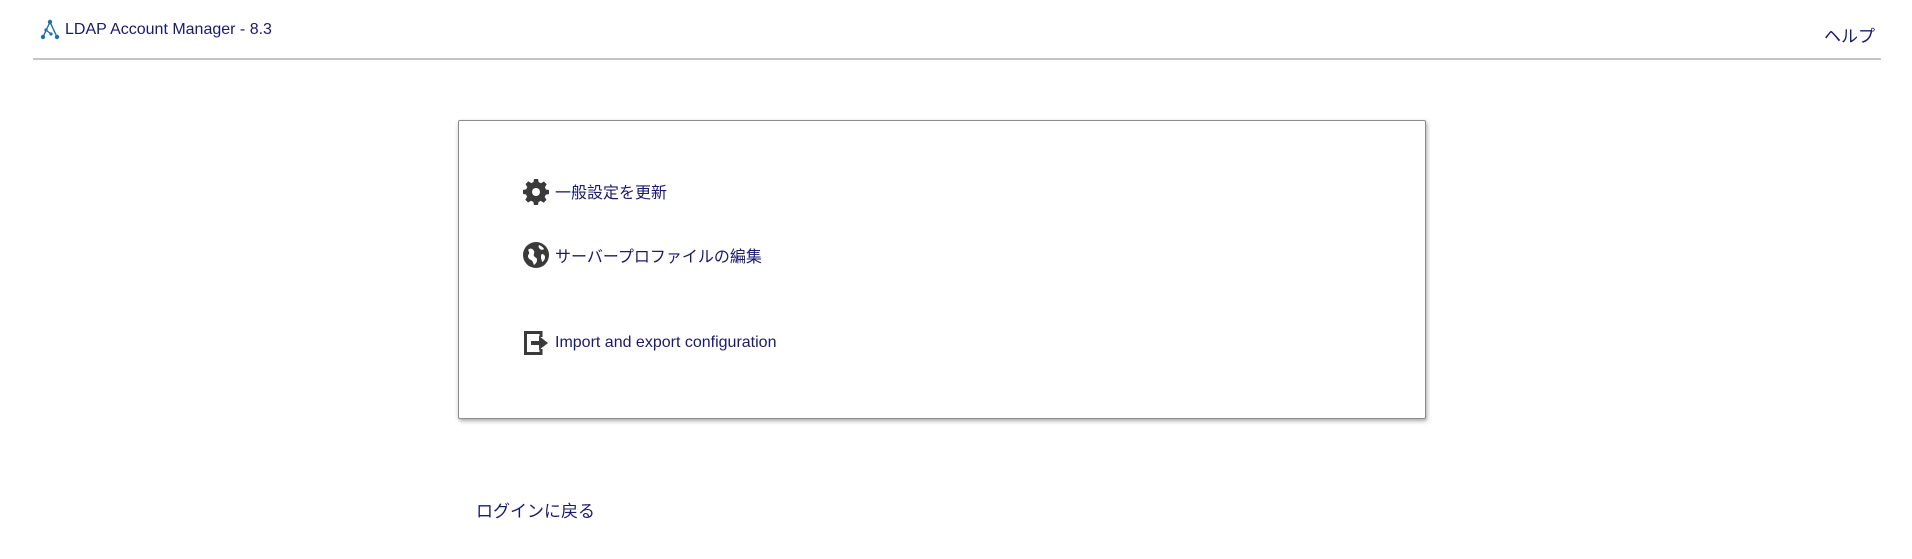 This screenshot has width=1912, height=559. I want to click on edit-server-profiles-label: サーバープロファイルの編集, so click(658, 257).